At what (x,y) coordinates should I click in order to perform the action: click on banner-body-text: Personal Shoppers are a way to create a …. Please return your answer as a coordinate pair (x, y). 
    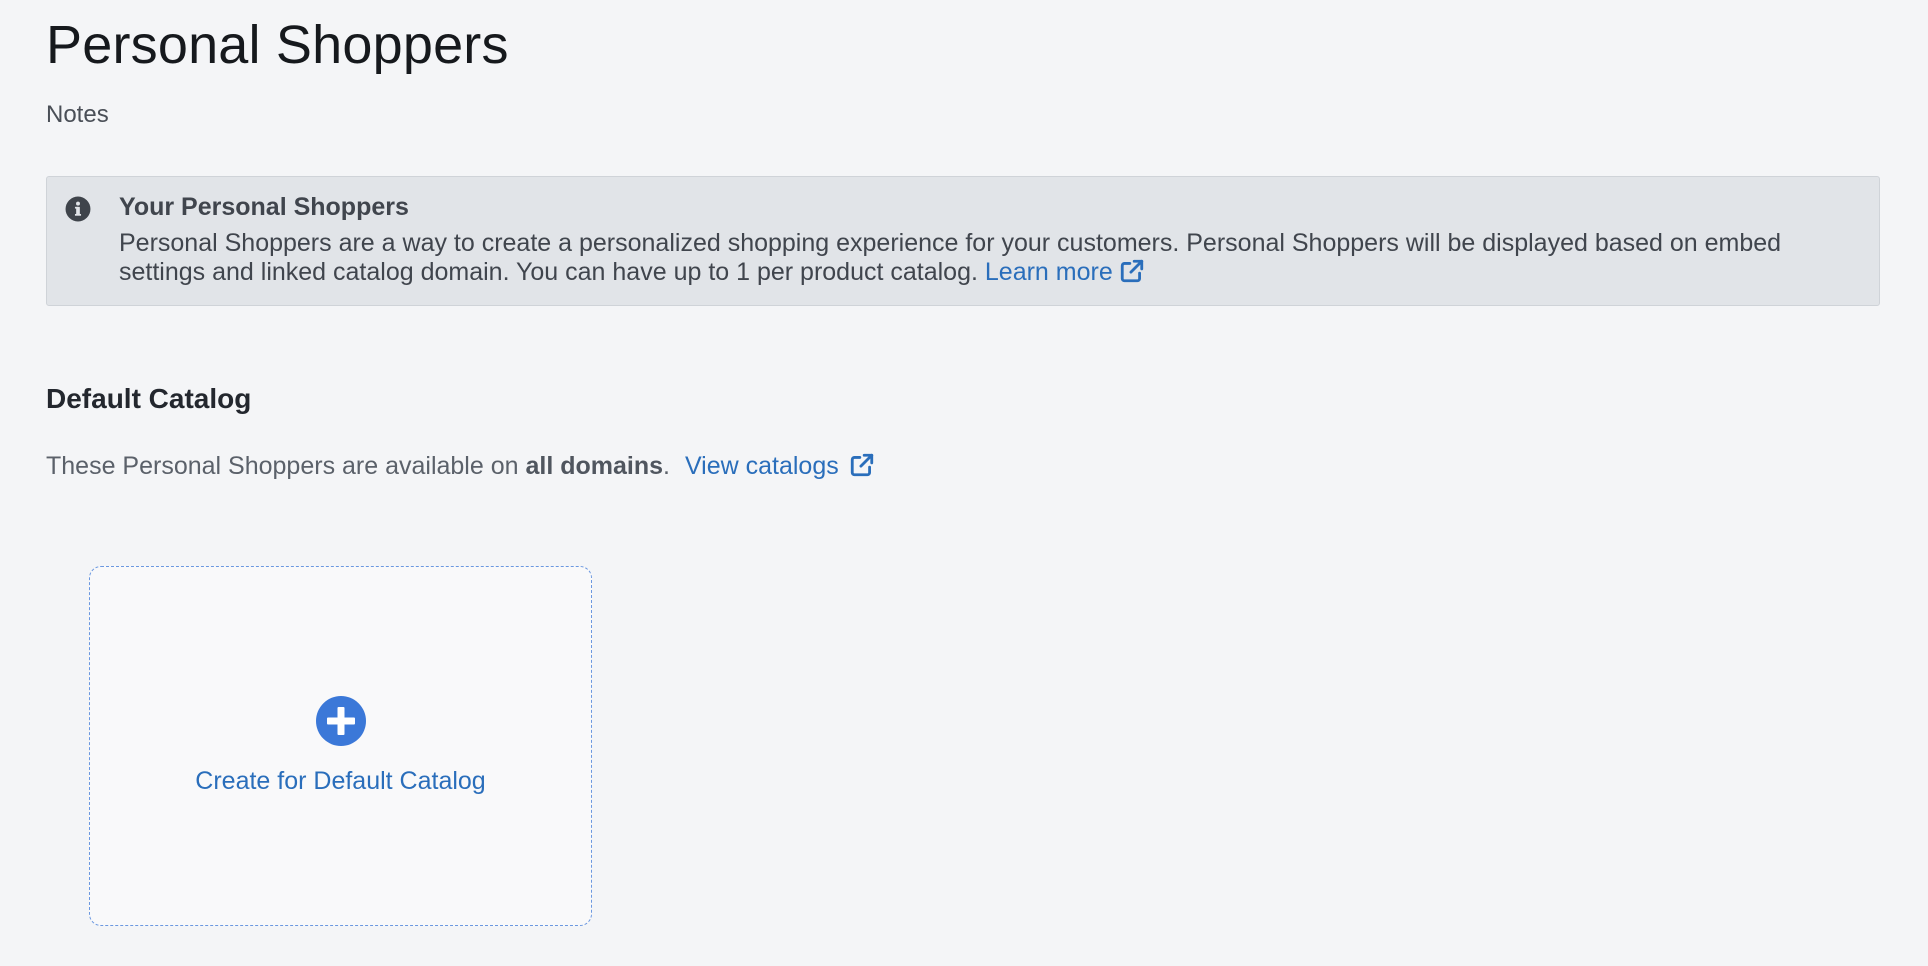
    Looking at the image, I should click on (950, 257).